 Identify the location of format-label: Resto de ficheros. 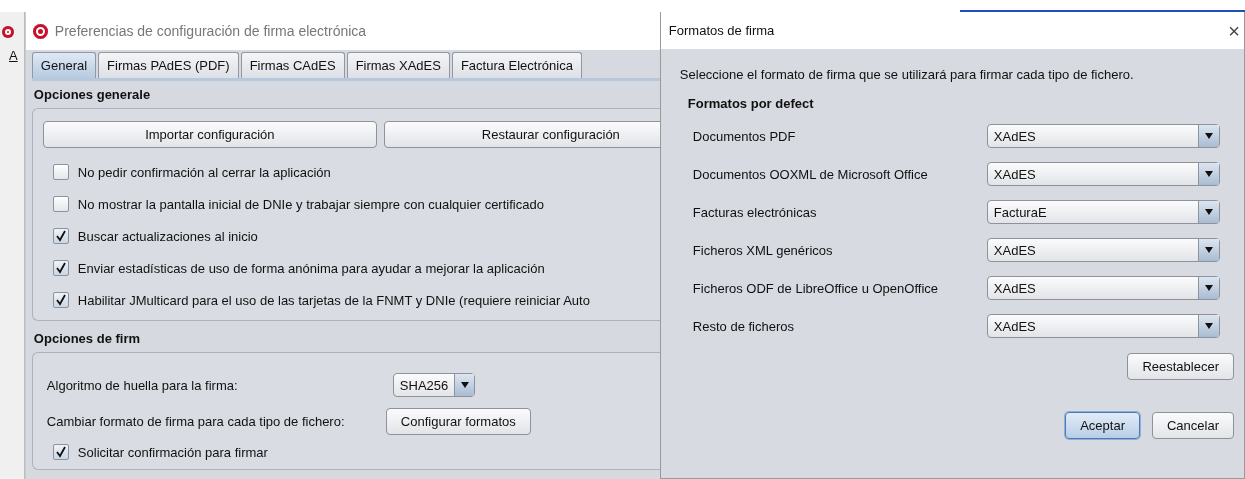
(743, 326).